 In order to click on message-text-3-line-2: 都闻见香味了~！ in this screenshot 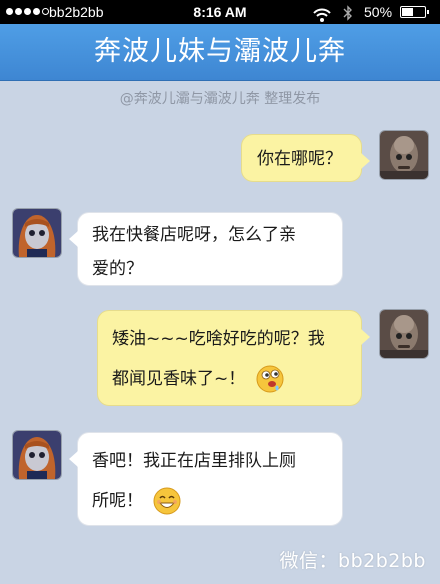, I will do `click(179, 379)`.